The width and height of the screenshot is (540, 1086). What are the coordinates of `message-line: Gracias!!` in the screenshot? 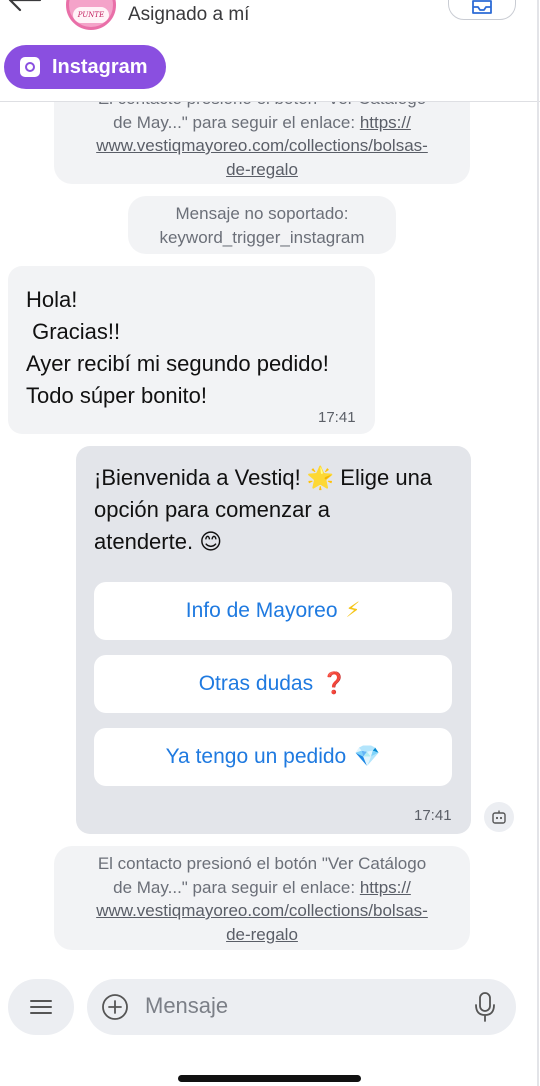 It's located at (73, 331).